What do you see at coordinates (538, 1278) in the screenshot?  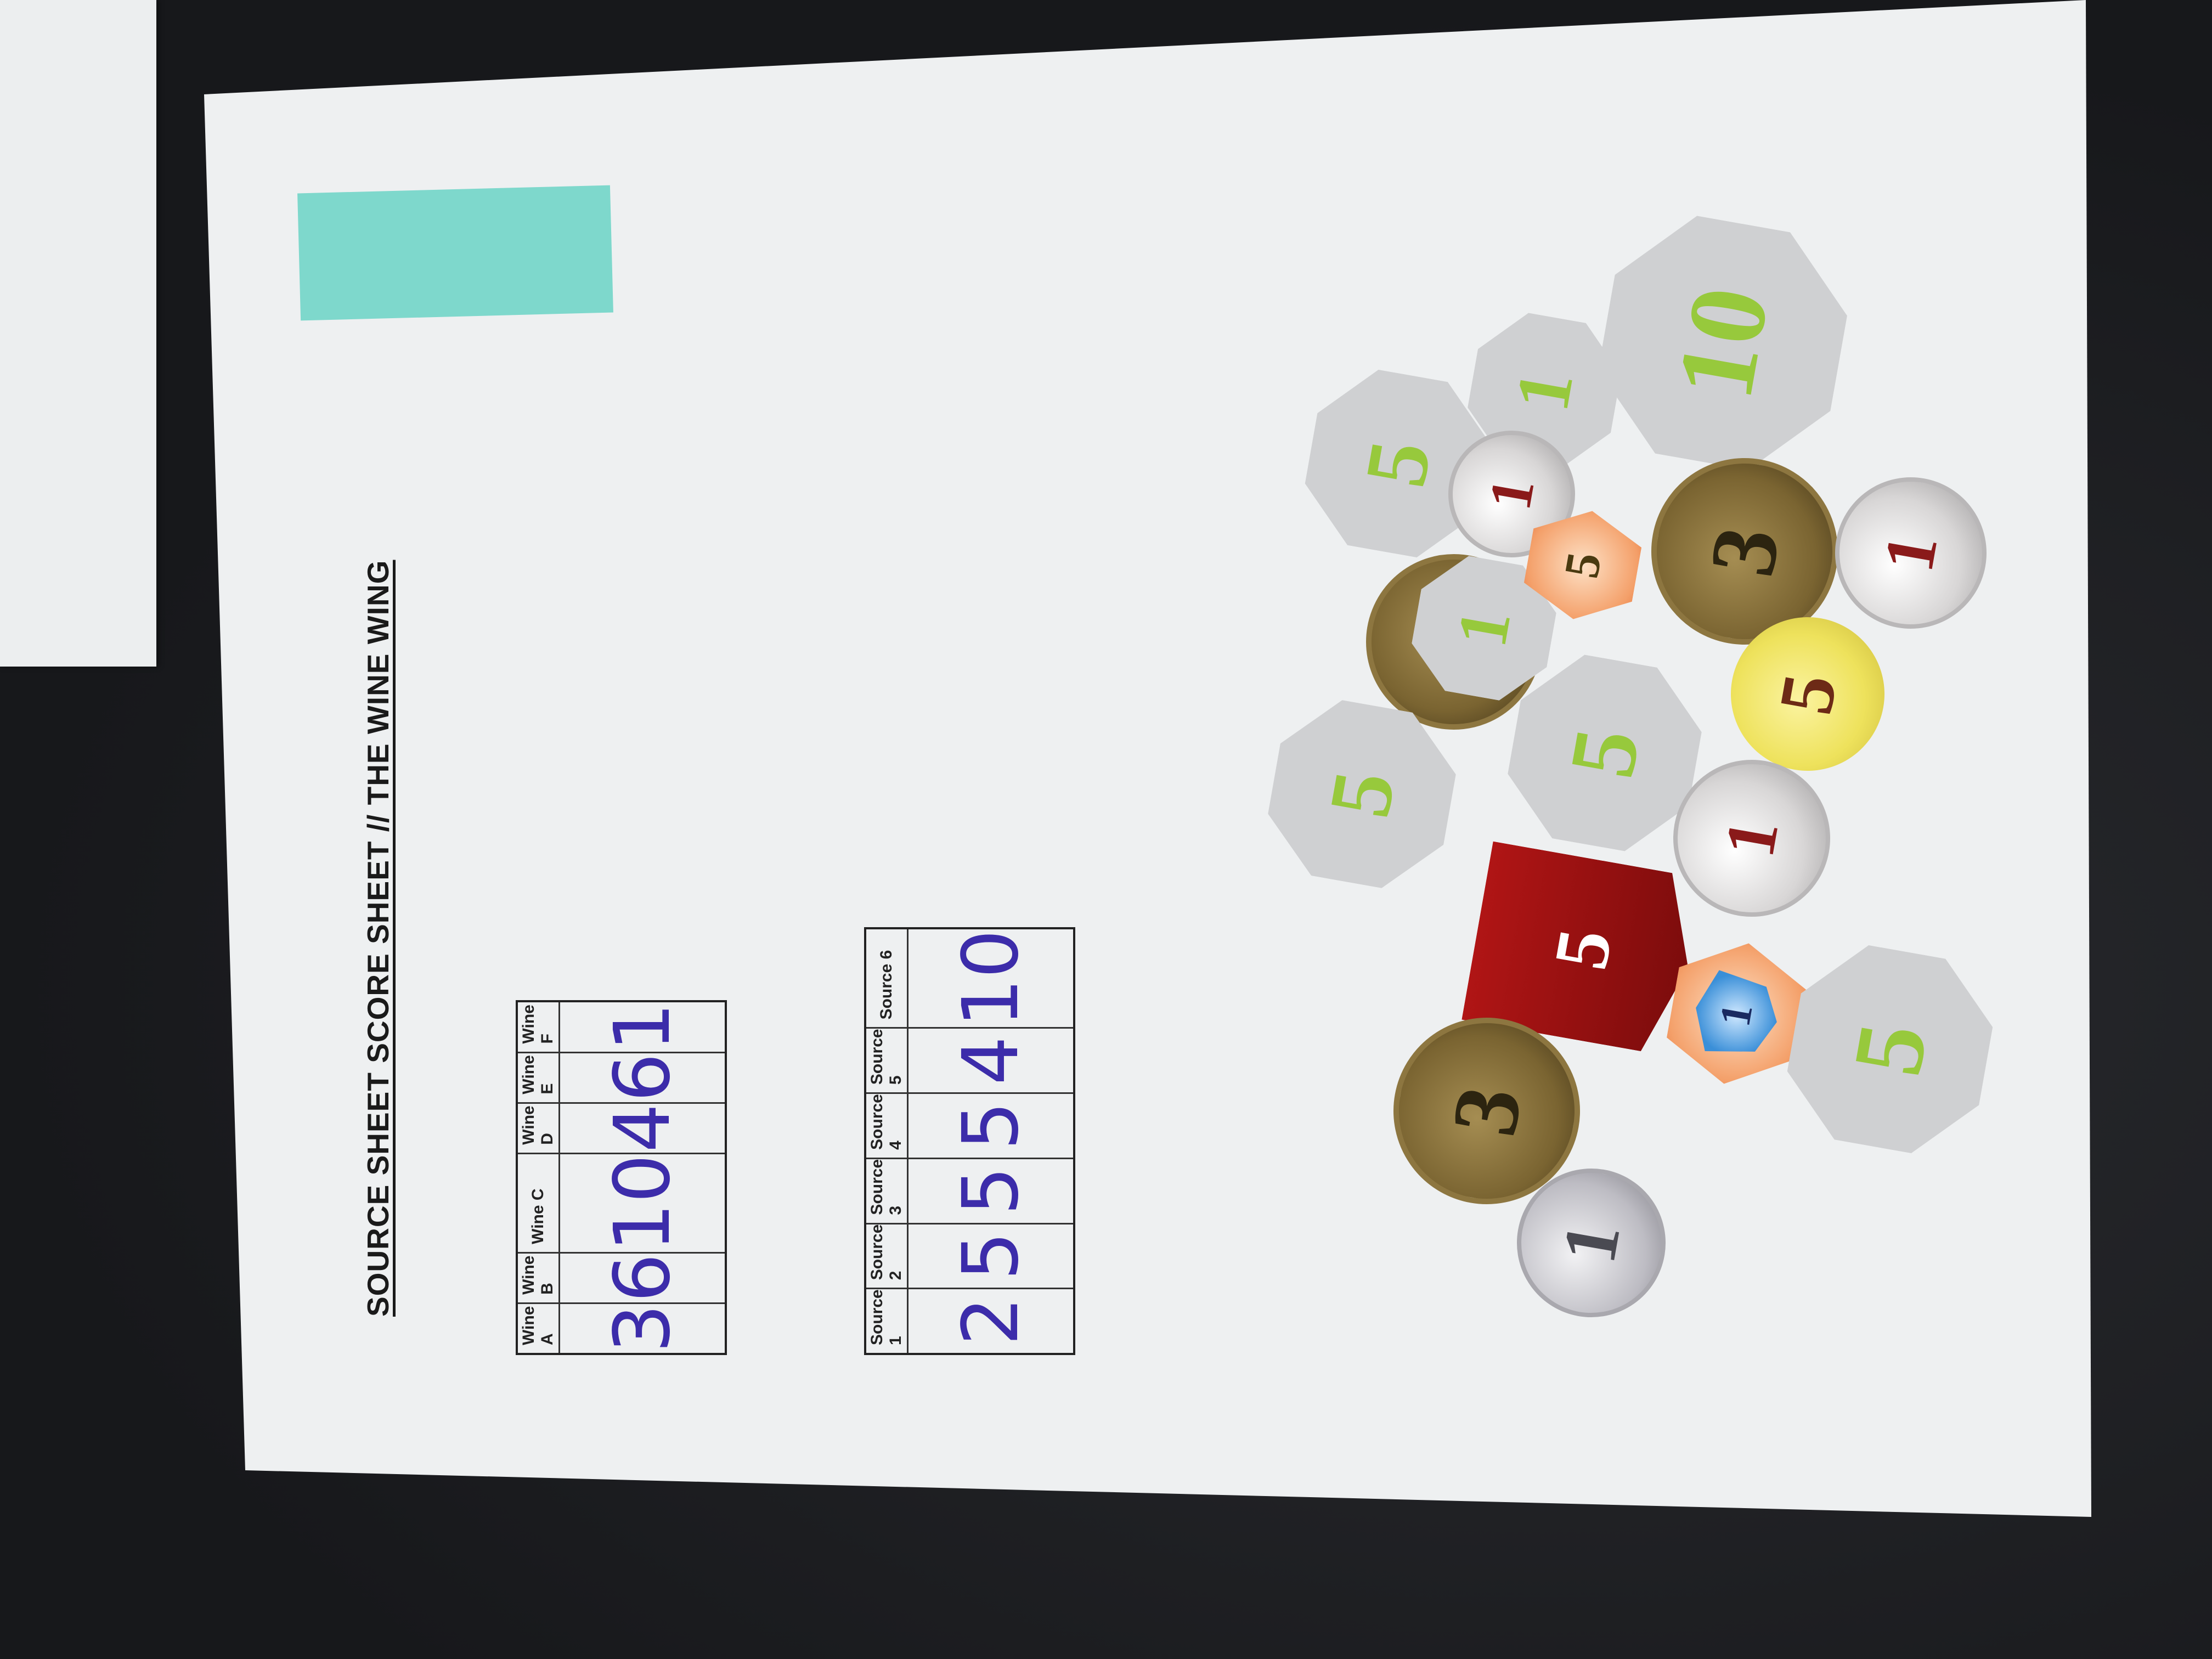 I see `wine-header-cell: Wine B` at bounding box center [538, 1278].